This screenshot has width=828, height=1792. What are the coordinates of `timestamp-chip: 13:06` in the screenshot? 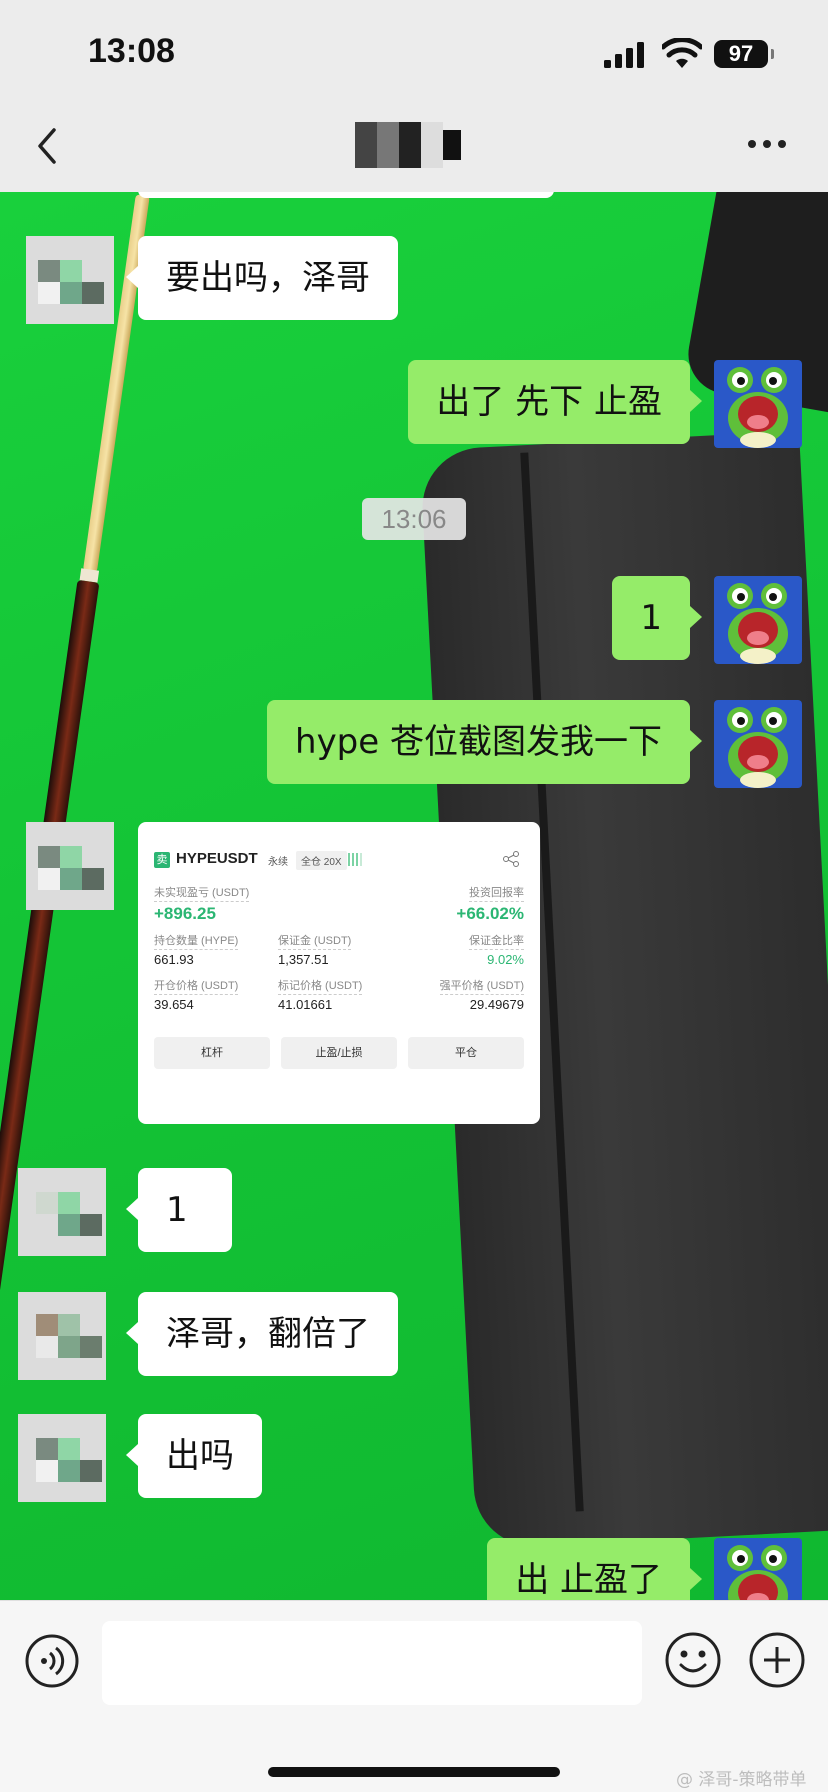 It's located at (414, 519).